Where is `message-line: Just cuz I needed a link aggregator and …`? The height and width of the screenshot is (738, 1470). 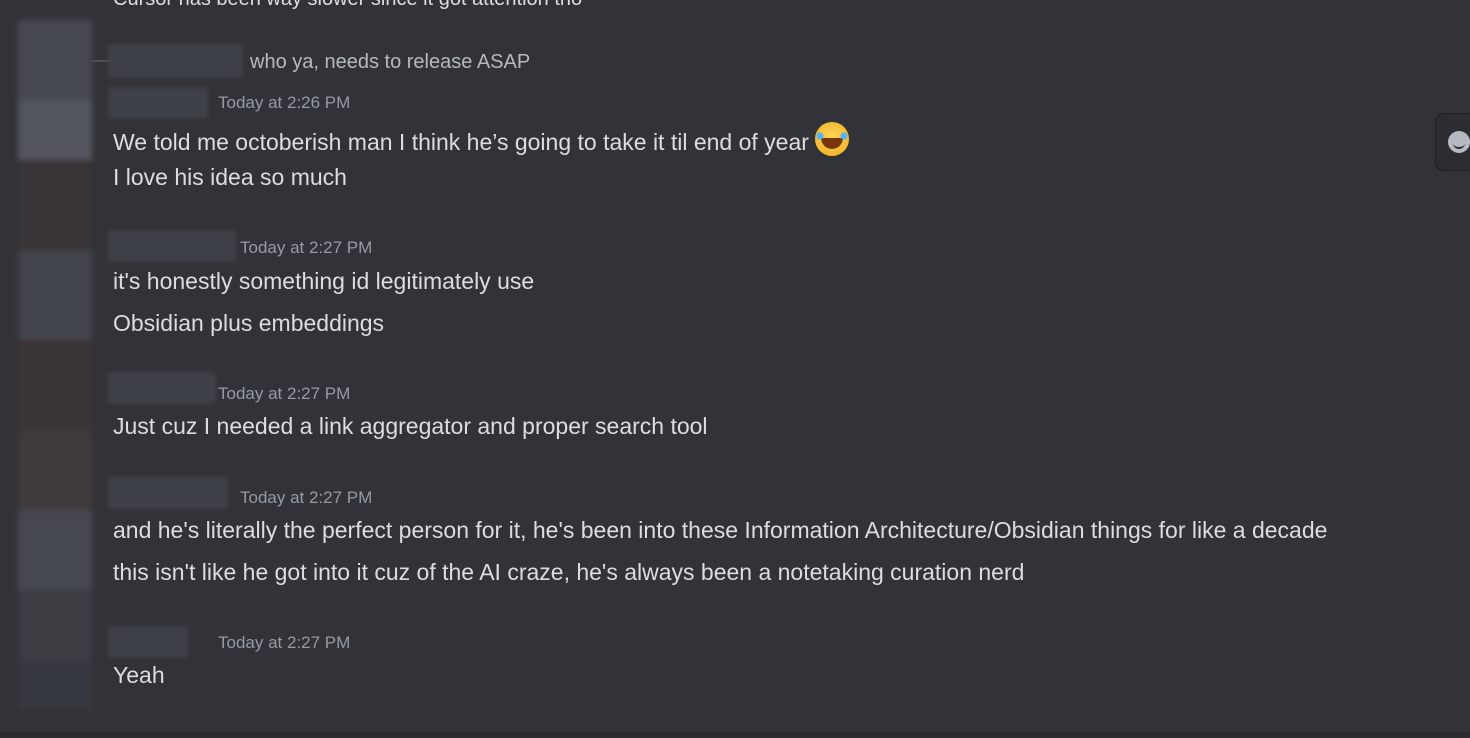
message-line: Just cuz I needed a link aggregator and … is located at coordinates (410, 426).